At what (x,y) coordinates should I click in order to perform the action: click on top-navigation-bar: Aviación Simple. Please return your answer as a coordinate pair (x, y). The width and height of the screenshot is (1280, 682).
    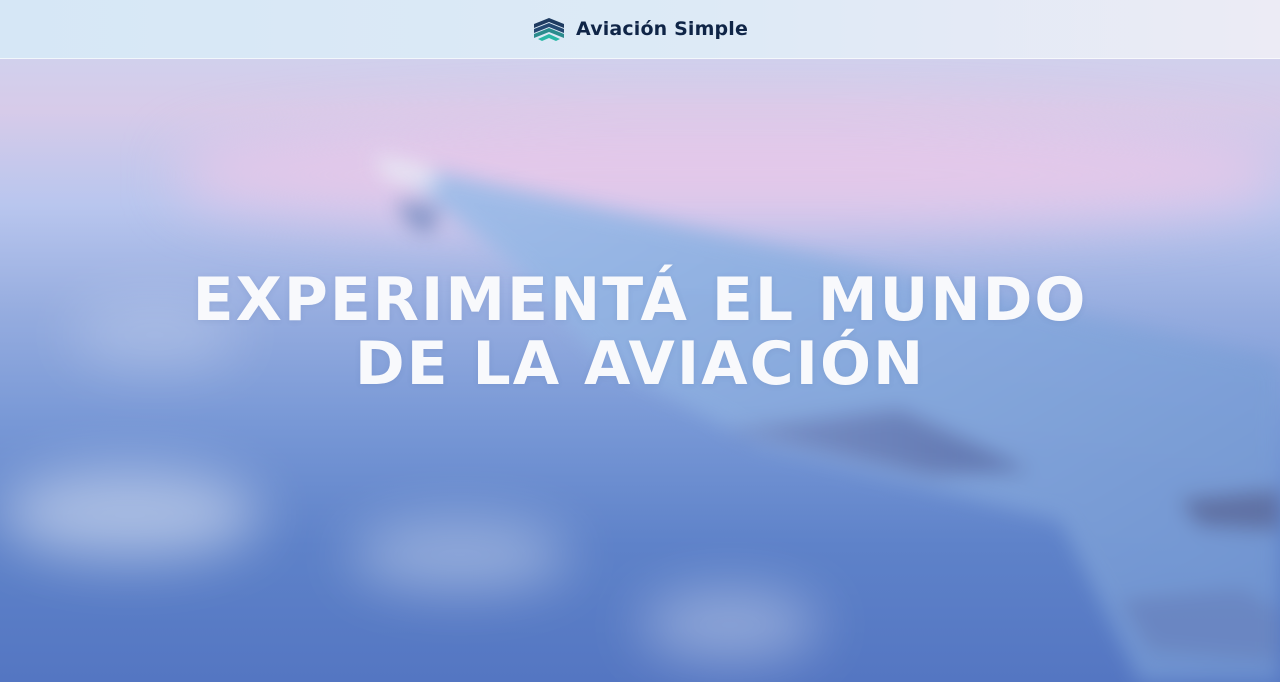
    Looking at the image, I should click on (640, 29).